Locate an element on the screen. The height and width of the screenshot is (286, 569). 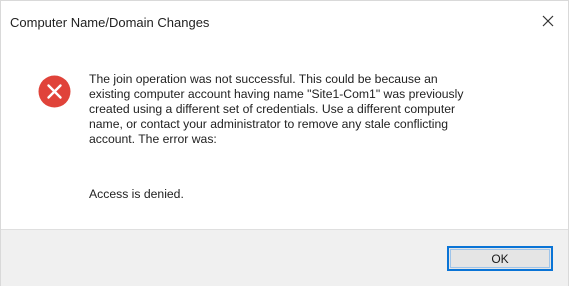
window-title: Computer Name/Domain Changes is located at coordinates (110, 22).